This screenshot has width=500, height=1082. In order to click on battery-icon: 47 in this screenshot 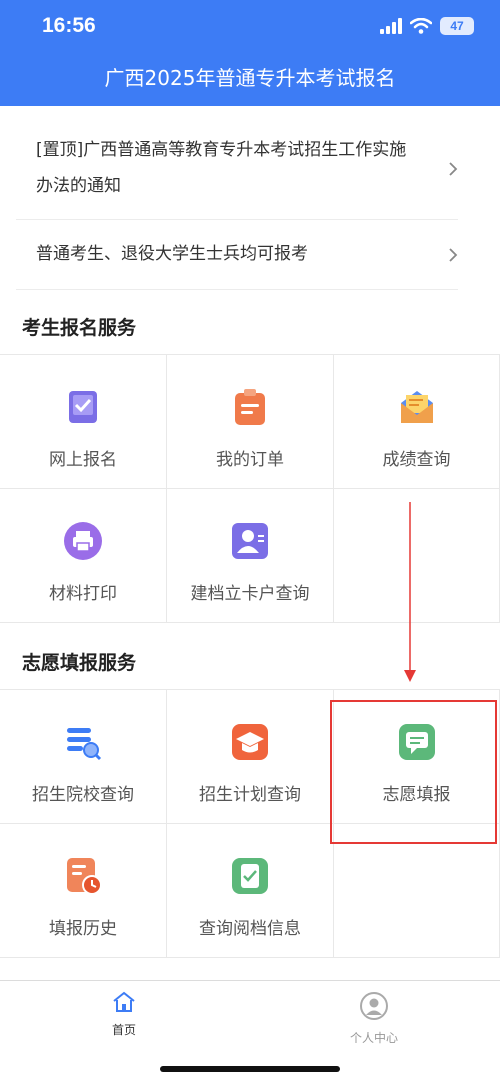, I will do `click(457, 26)`.